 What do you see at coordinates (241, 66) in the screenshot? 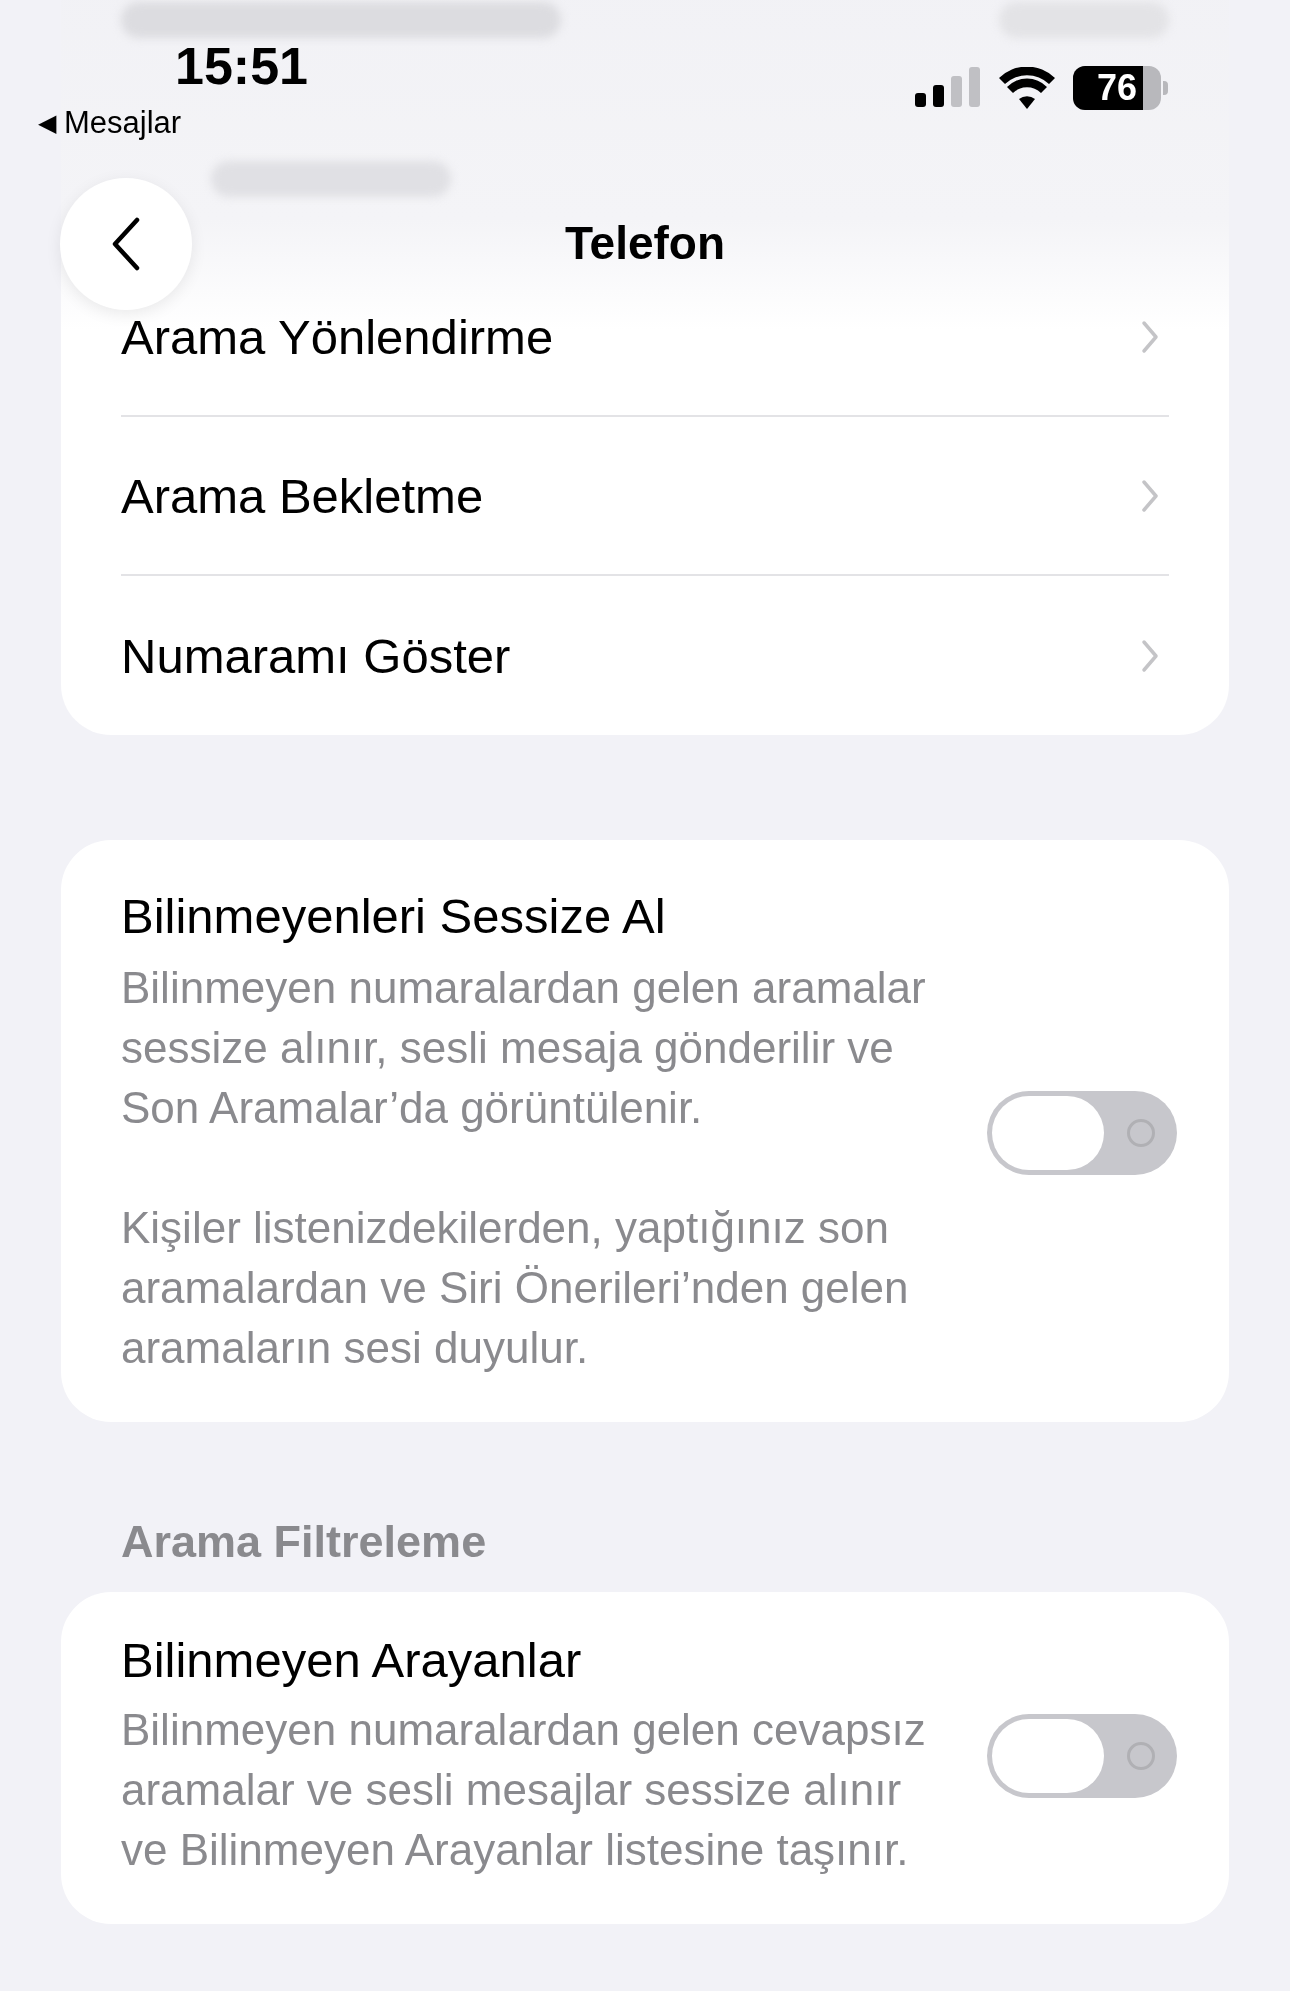
I see `status-time: 15:51` at bounding box center [241, 66].